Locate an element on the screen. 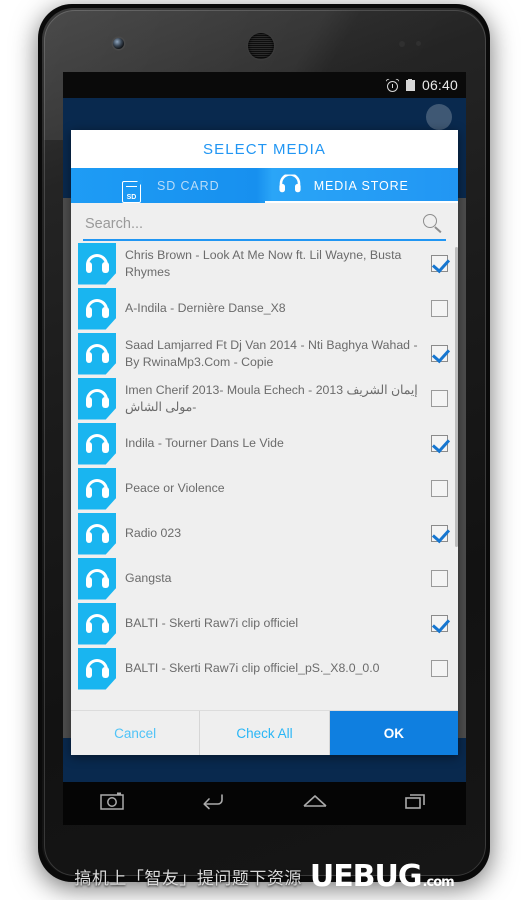 The image size is (528, 900). ok-button: OK is located at coordinates (393, 733).